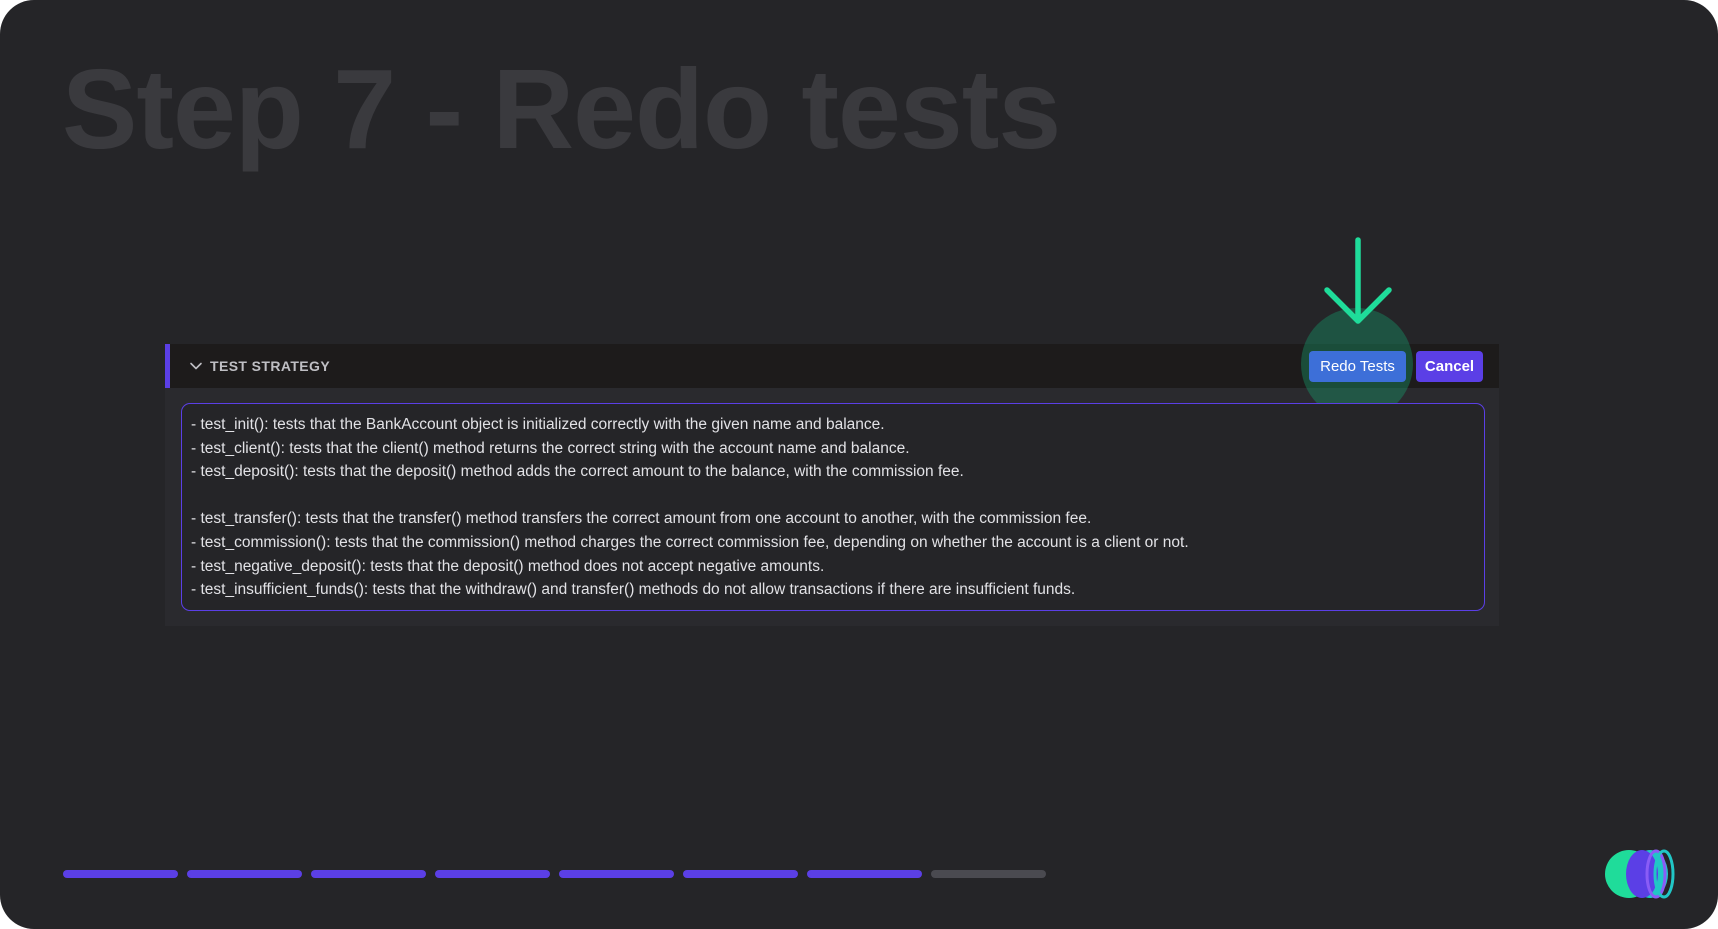  What do you see at coordinates (1358, 280) in the screenshot?
I see `arrow-down-icon` at bounding box center [1358, 280].